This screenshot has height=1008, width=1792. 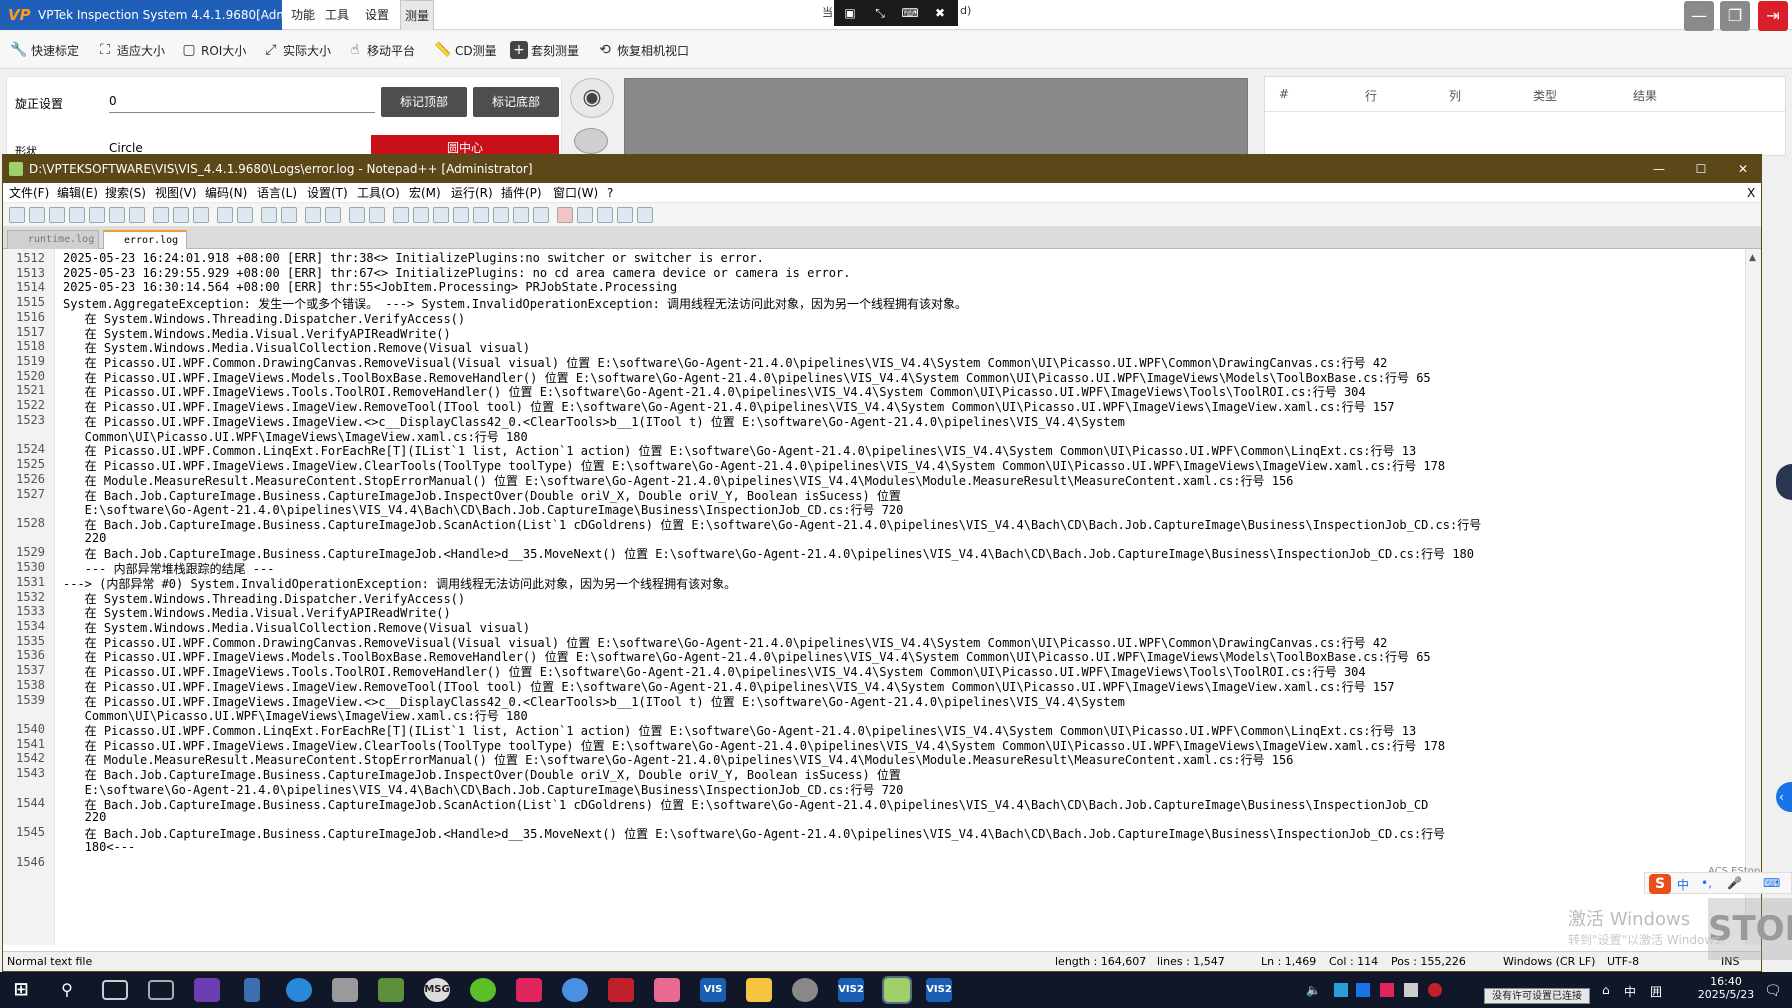 What do you see at coordinates (521, 193) in the screenshot?
I see `menu-plugins: 插件(P)` at bounding box center [521, 193].